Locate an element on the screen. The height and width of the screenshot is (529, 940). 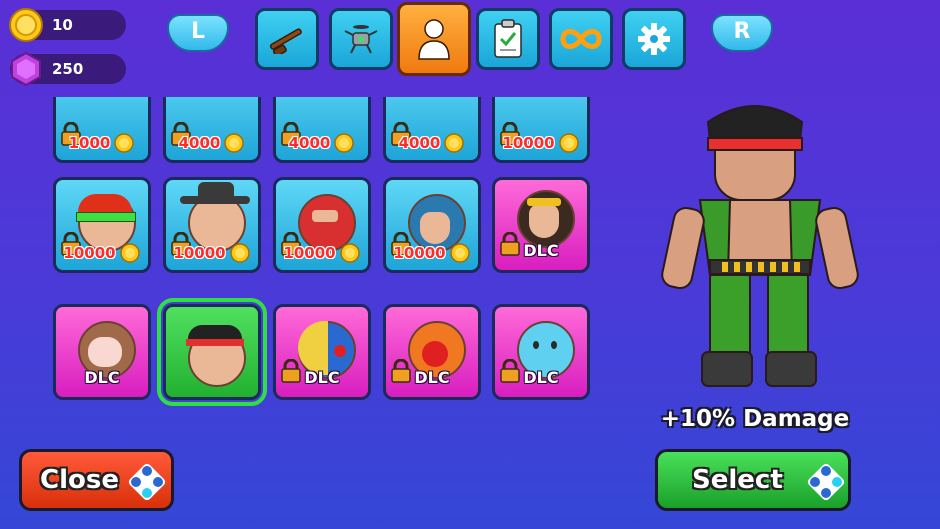
tab-weapons is located at coordinates (287, 39).